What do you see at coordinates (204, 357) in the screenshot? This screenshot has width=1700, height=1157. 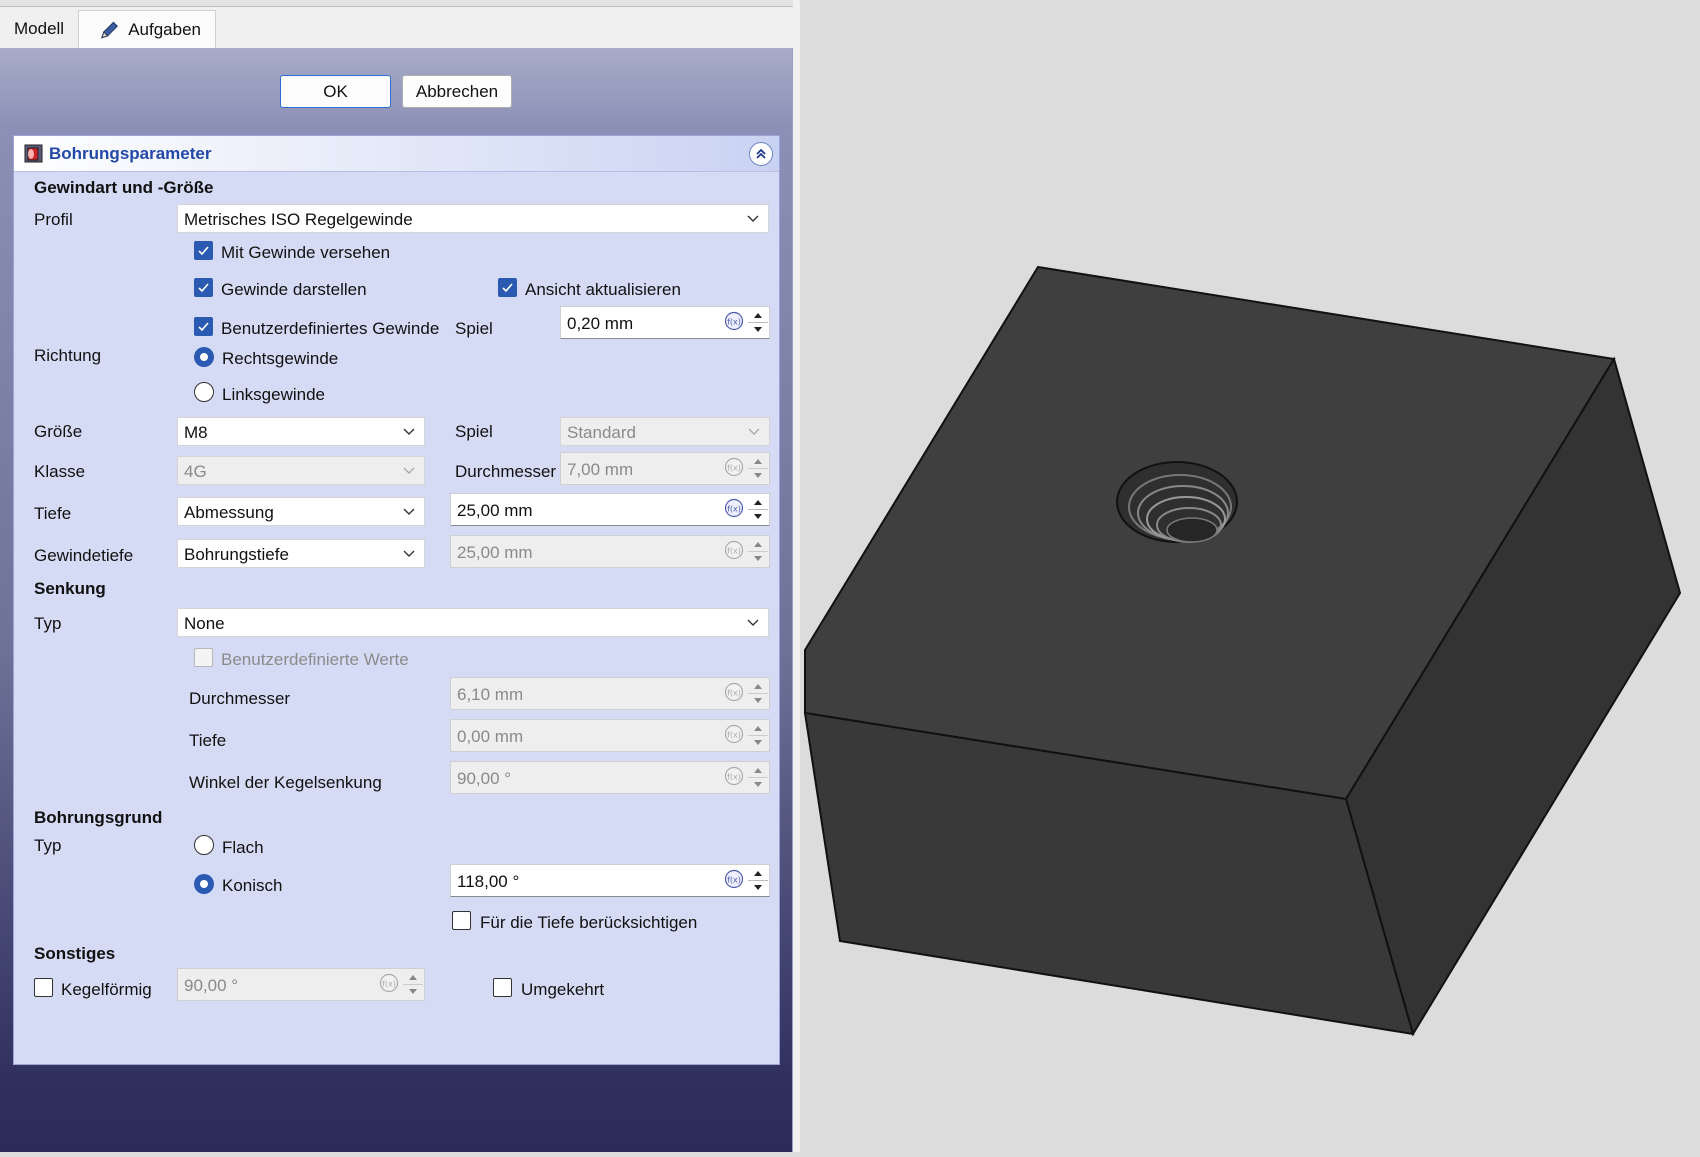 I see `right-hand-radio` at bounding box center [204, 357].